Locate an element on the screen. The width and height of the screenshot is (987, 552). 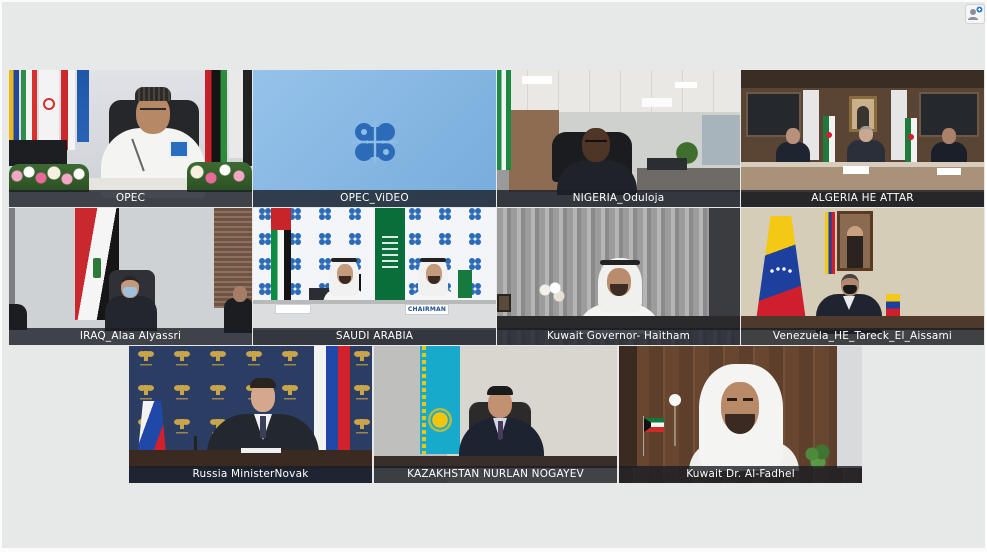
flag-kazakhstan is located at coordinates (440, 400).